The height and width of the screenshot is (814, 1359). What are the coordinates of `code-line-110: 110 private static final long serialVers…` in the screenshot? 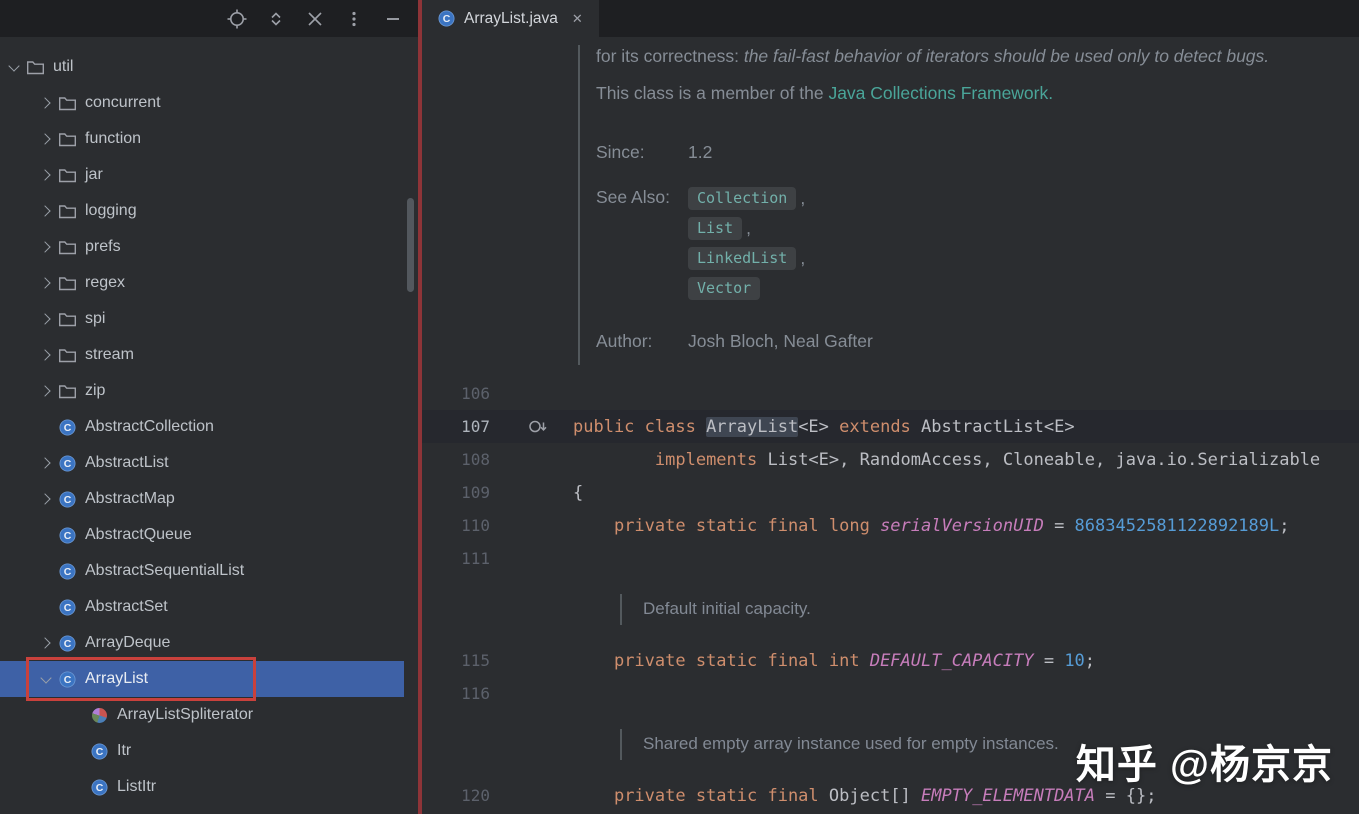 It's located at (890, 525).